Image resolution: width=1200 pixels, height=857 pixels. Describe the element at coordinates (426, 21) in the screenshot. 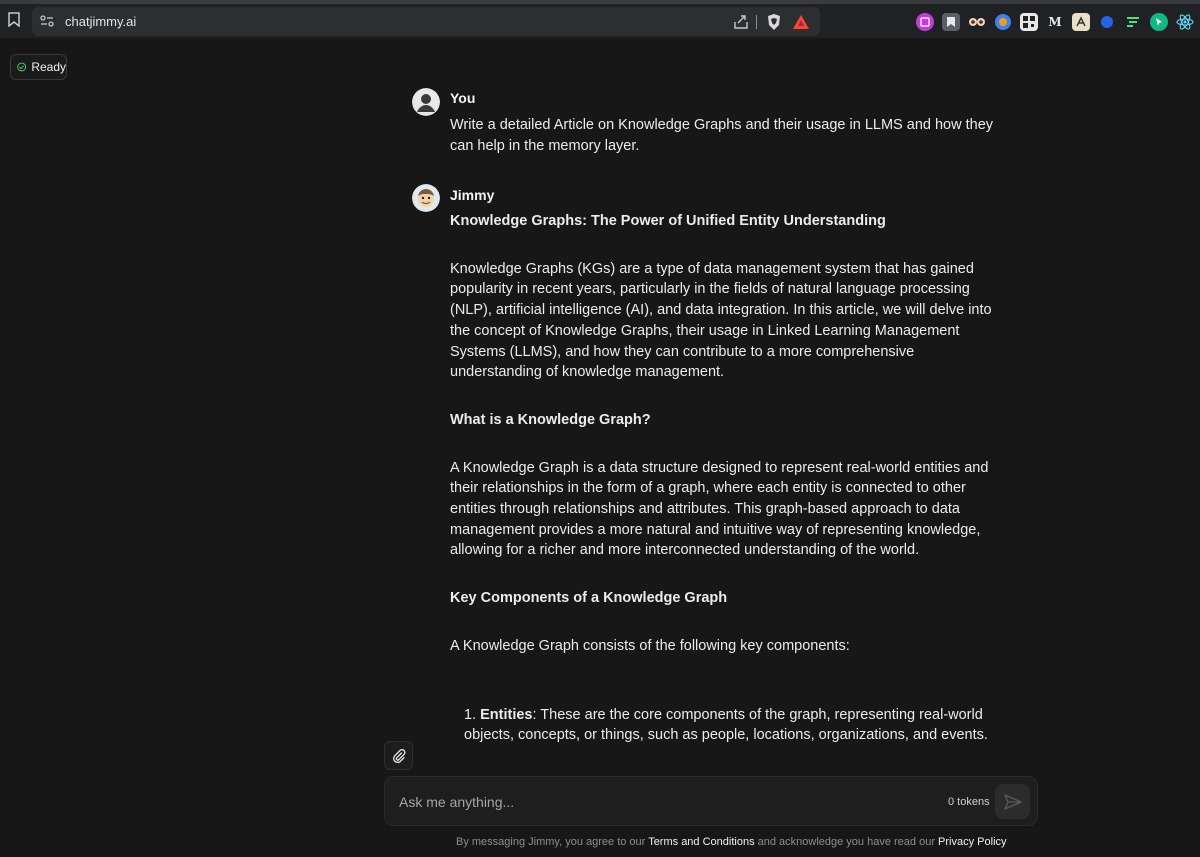

I see `address-bar: chatjimmy.ai` at that location.